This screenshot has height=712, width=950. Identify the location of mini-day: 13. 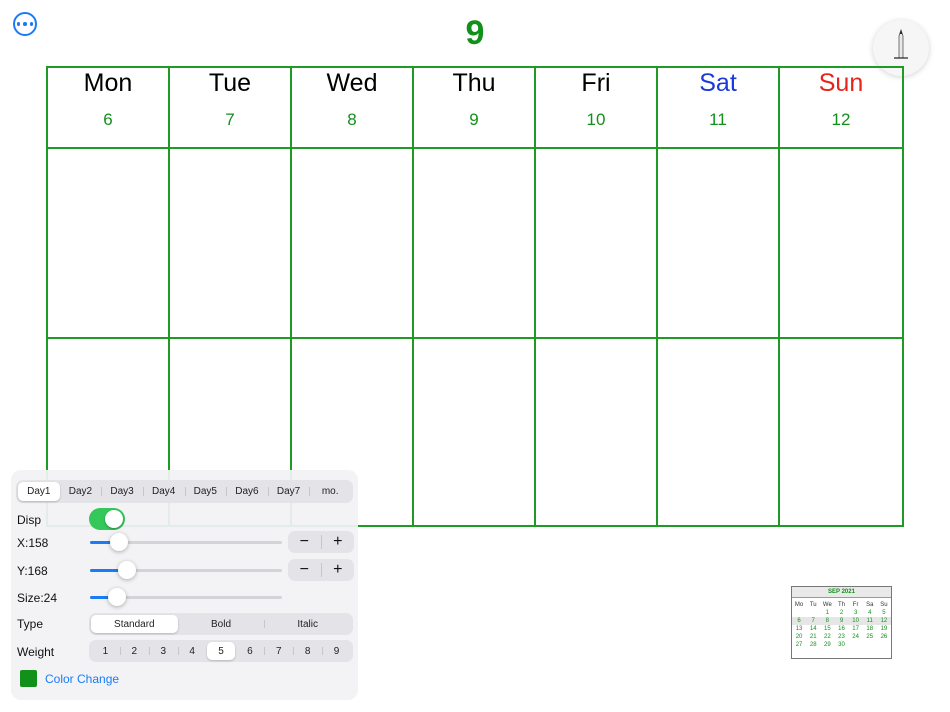
(799, 629).